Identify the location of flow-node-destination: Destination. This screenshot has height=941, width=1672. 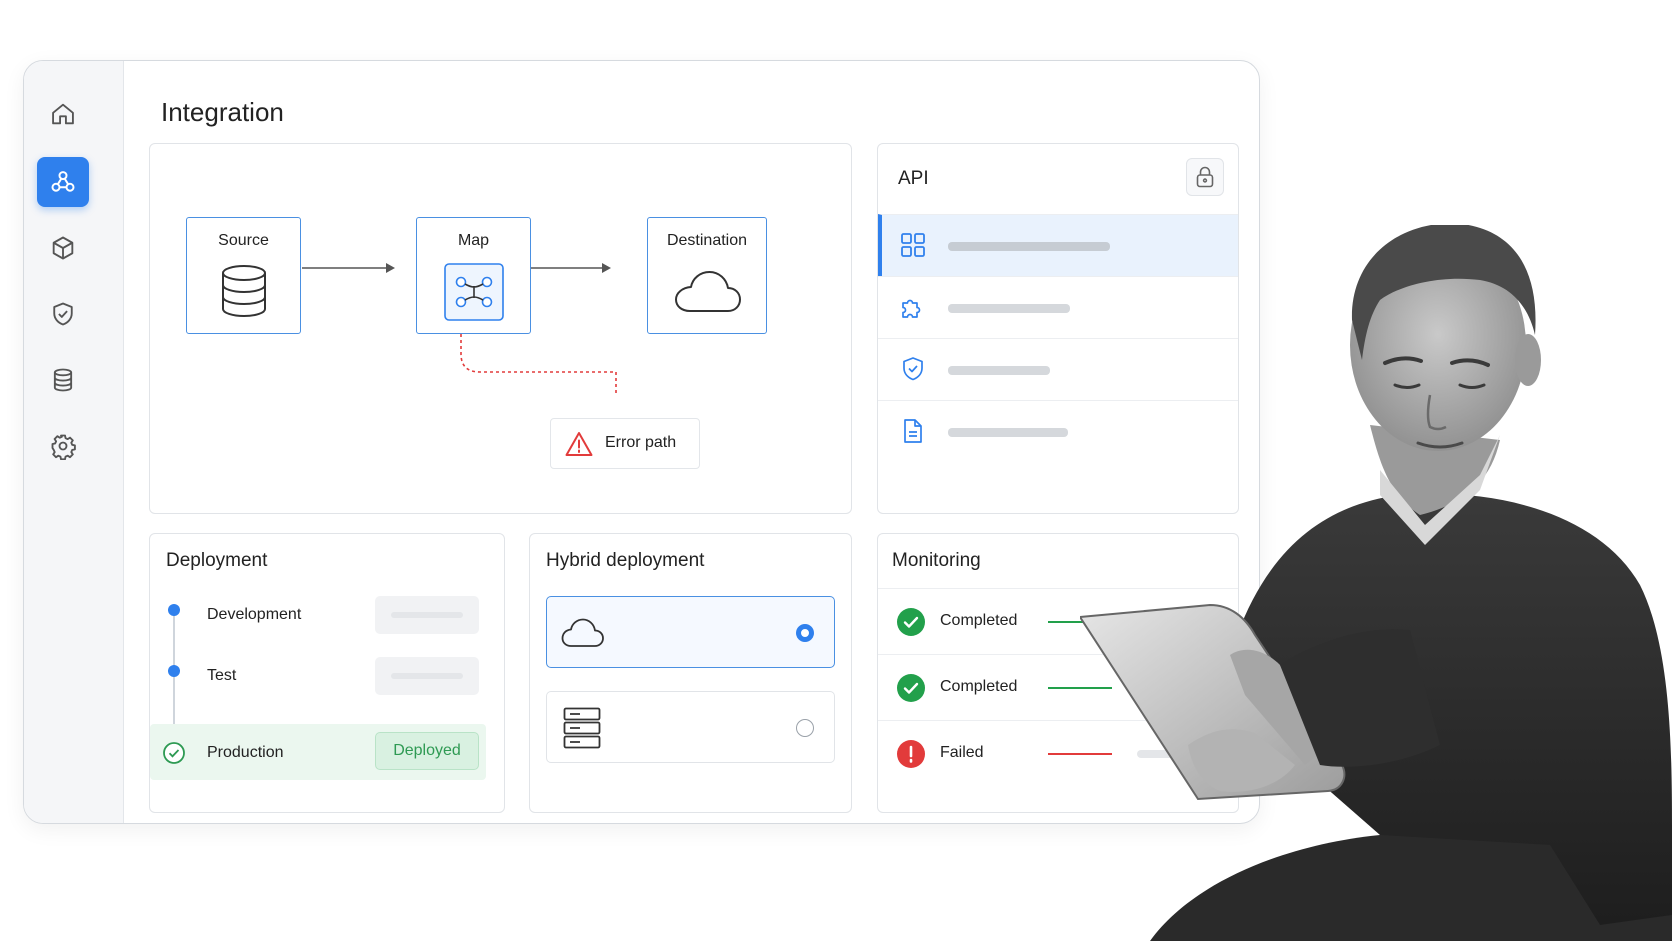
(707, 275).